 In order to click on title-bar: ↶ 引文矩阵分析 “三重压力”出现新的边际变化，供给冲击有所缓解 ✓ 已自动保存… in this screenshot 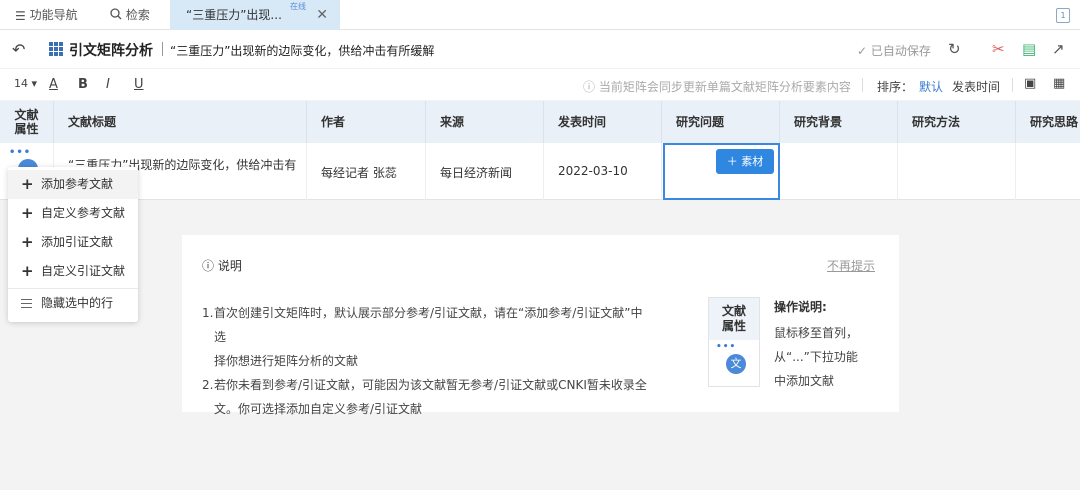, I will do `click(540, 49)`.